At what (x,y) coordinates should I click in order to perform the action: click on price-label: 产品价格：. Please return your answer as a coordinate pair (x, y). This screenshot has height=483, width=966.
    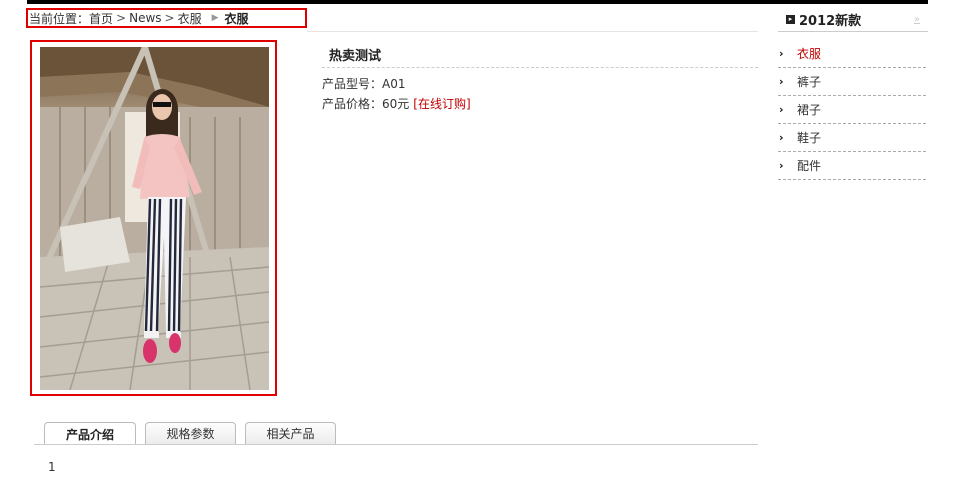
    Looking at the image, I should click on (352, 104).